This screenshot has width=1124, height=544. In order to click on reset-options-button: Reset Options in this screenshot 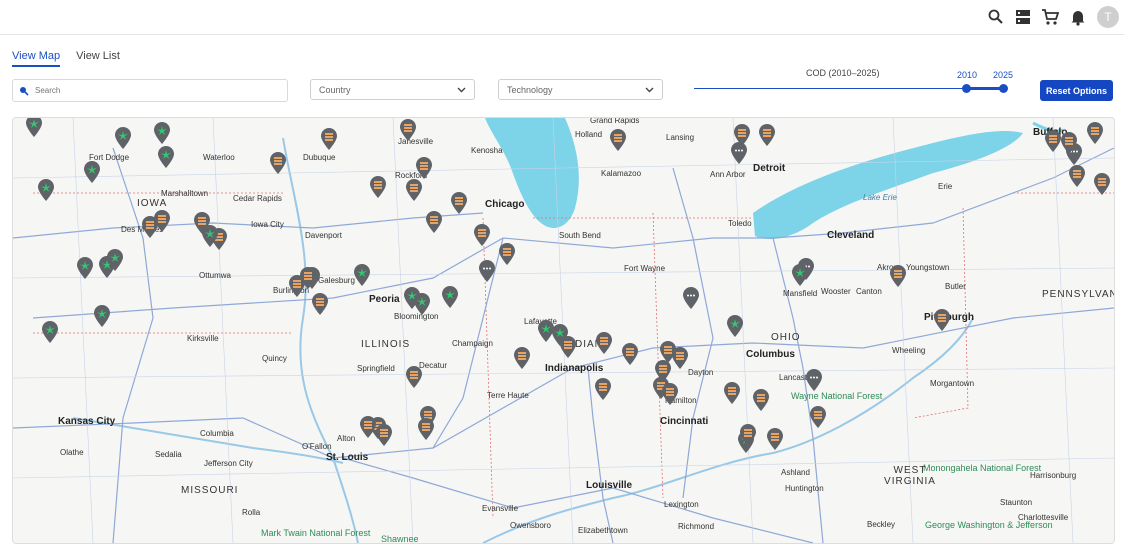, I will do `click(1076, 90)`.